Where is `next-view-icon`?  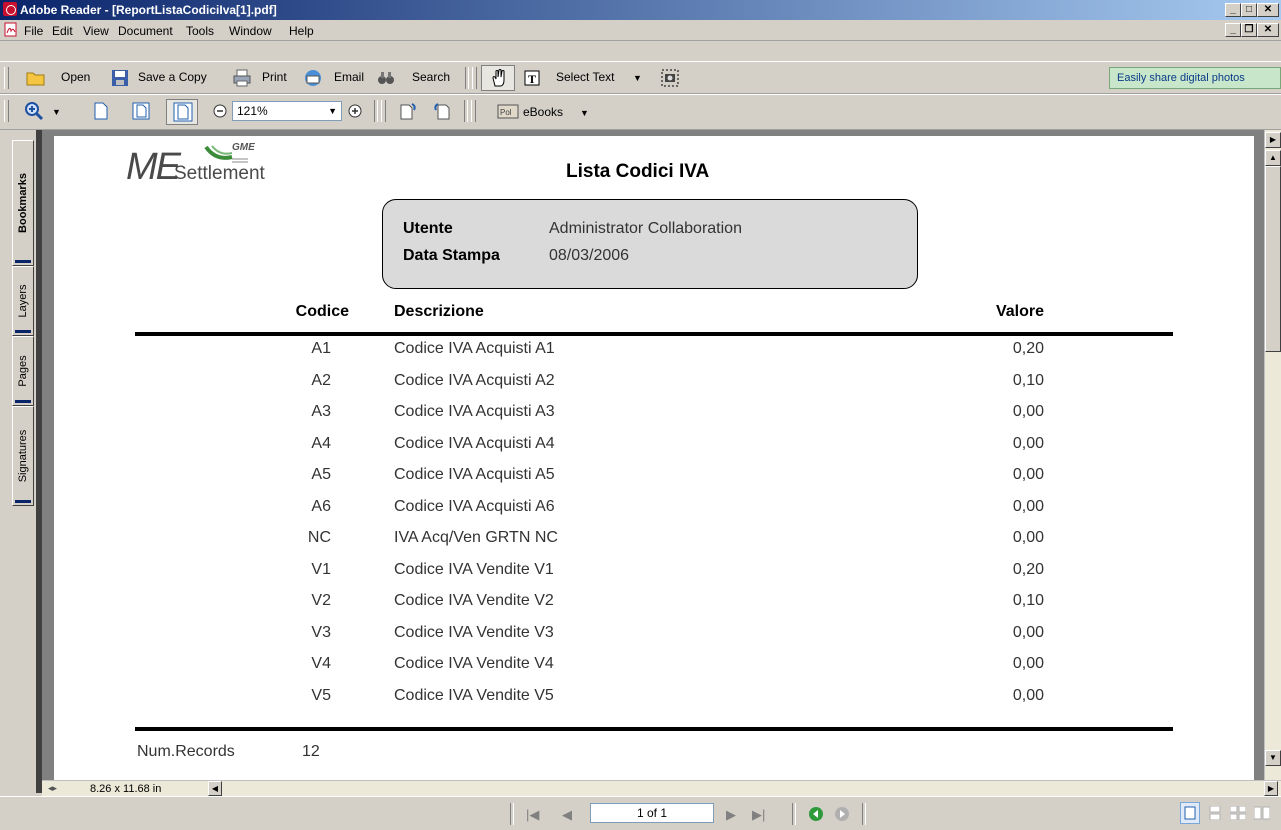 next-view-icon is located at coordinates (842, 814).